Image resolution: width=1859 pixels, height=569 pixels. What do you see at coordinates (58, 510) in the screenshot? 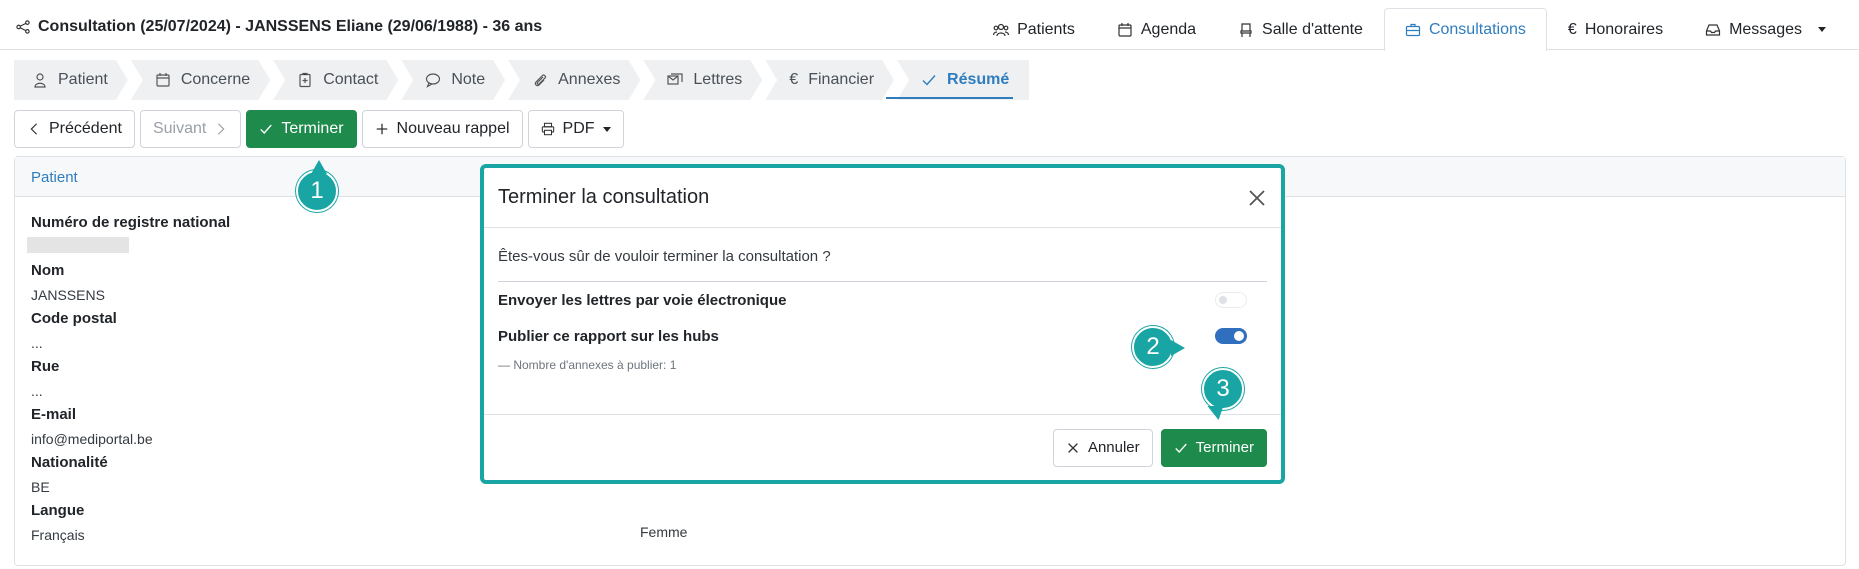
I see `langue-label: Langue` at bounding box center [58, 510].